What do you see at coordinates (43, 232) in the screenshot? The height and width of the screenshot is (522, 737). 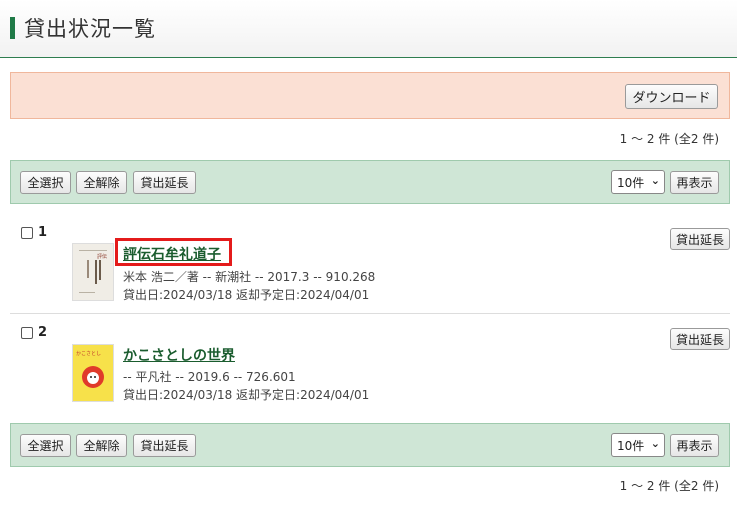 I see `item-number: 1` at bounding box center [43, 232].